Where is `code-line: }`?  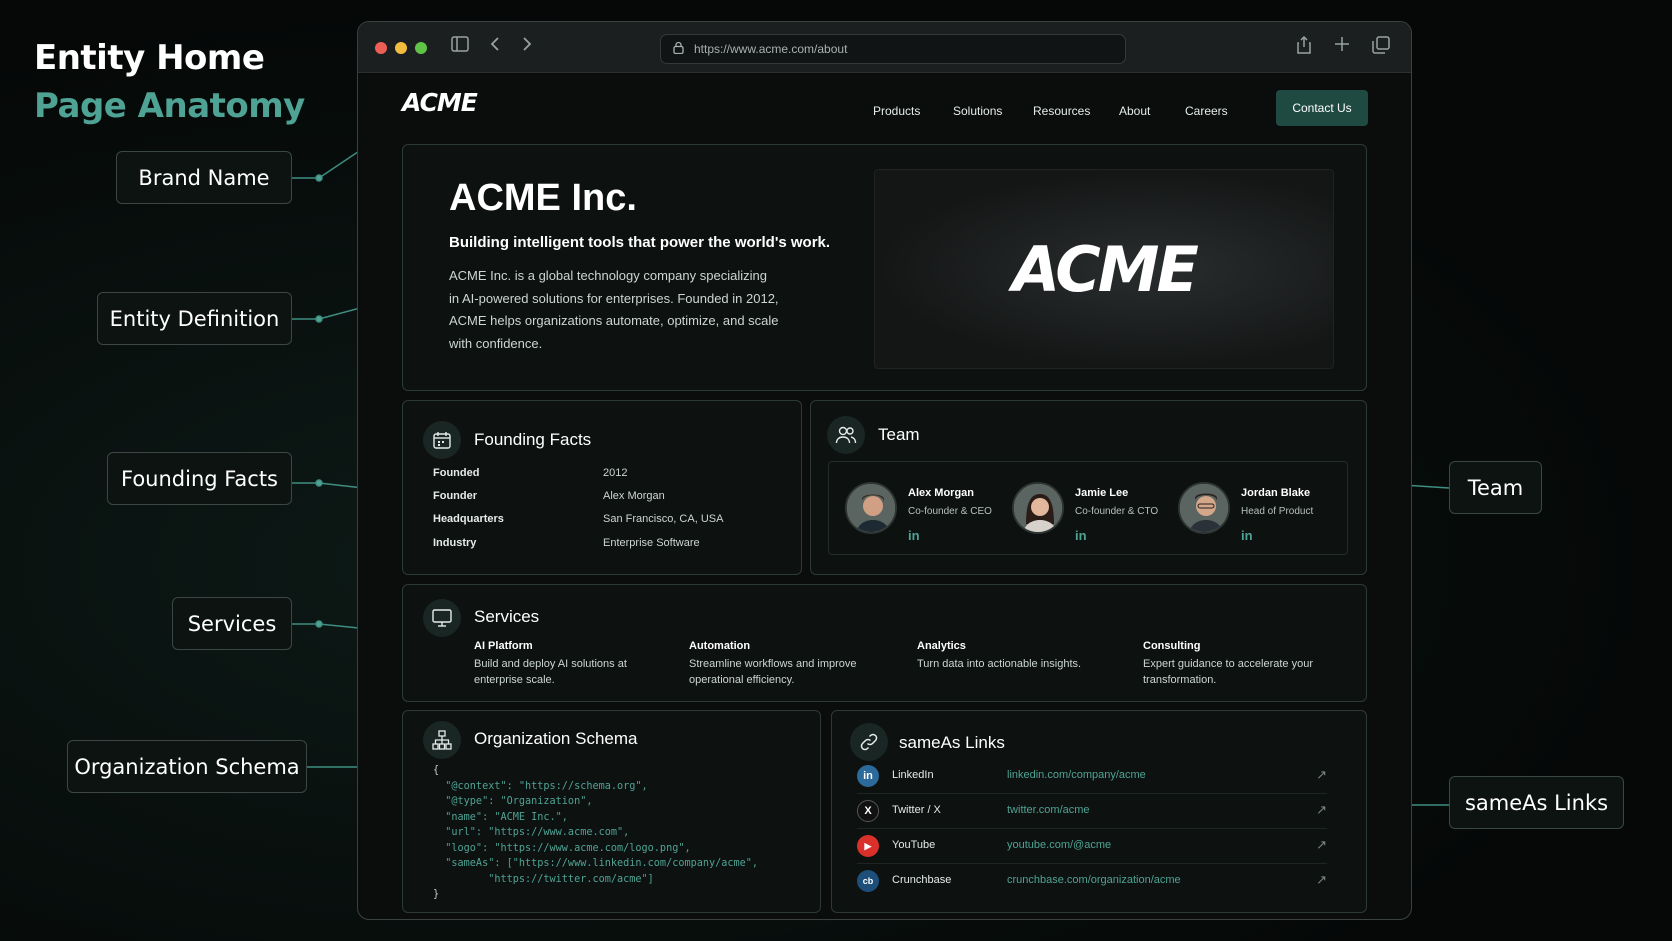 code-line: } is located at coordinates (436, 894).